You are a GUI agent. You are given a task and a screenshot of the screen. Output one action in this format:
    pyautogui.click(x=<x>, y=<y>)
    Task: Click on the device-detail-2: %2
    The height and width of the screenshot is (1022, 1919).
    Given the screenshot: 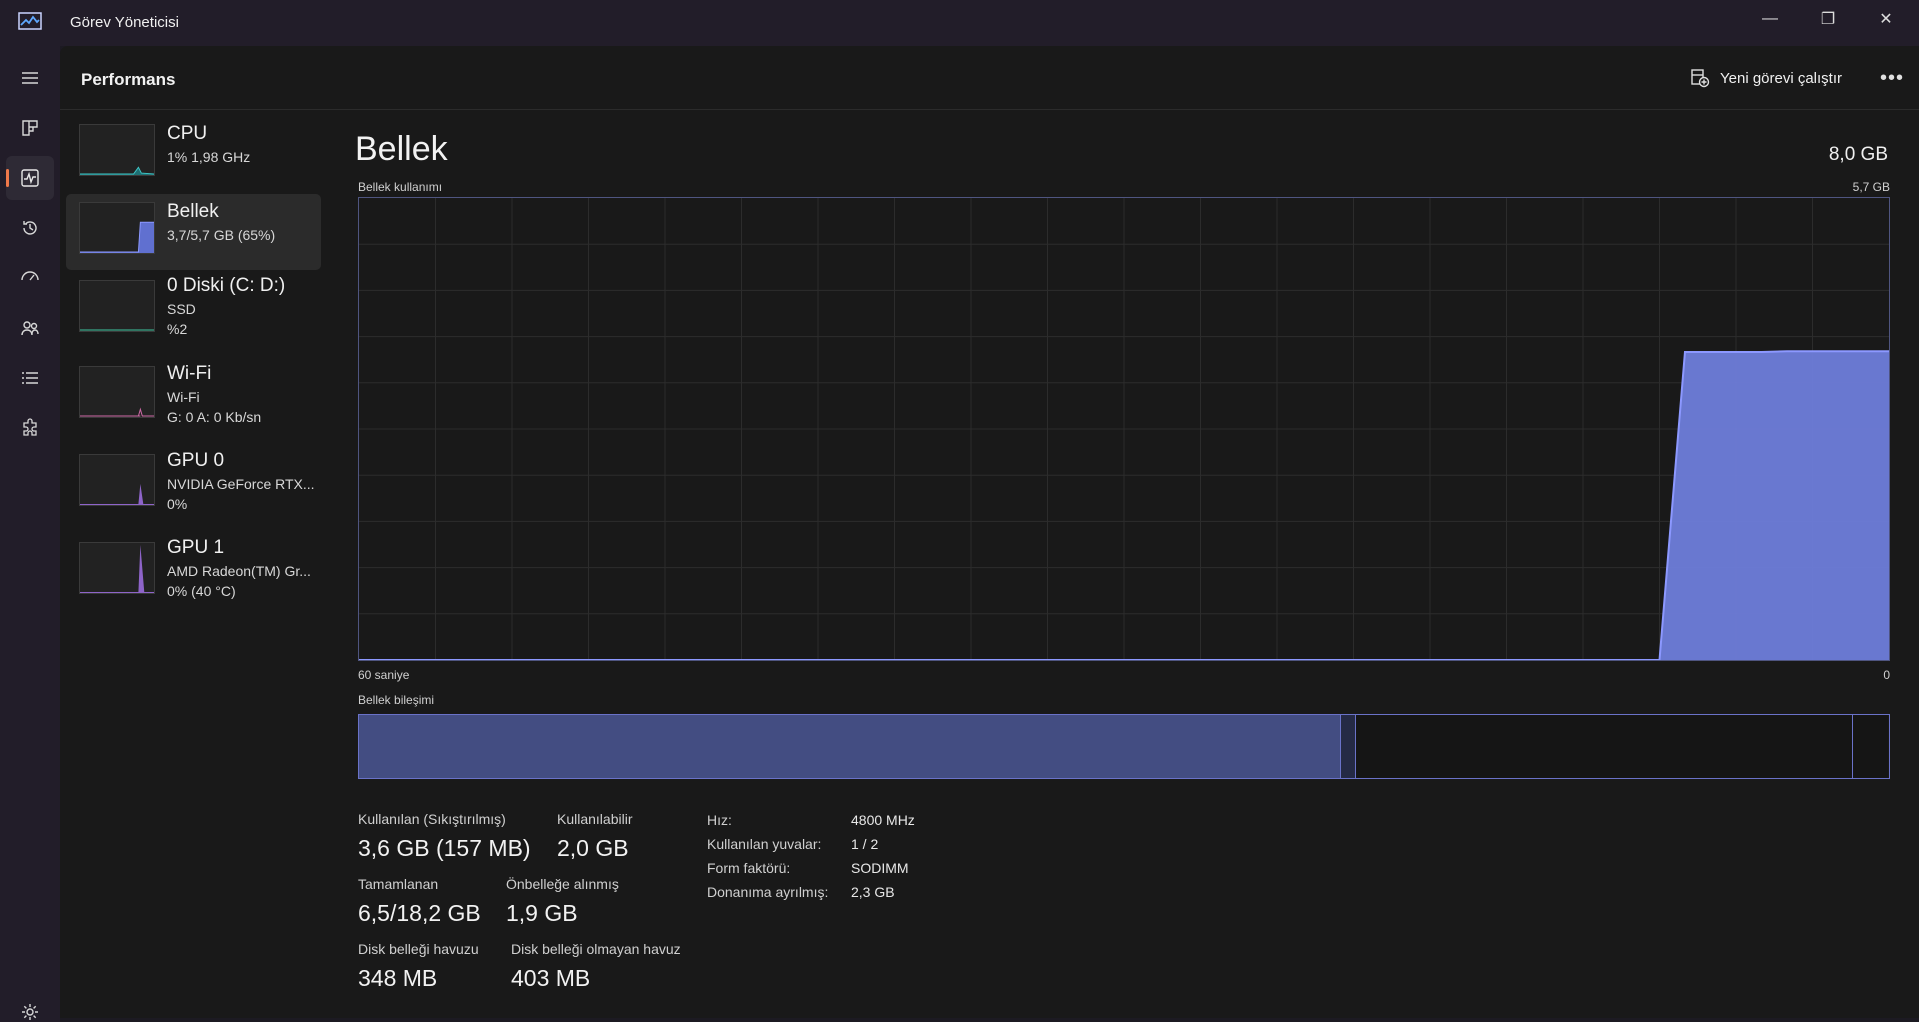 What is the action you would take?
    pyautogui.click(x=177, y=329)
    